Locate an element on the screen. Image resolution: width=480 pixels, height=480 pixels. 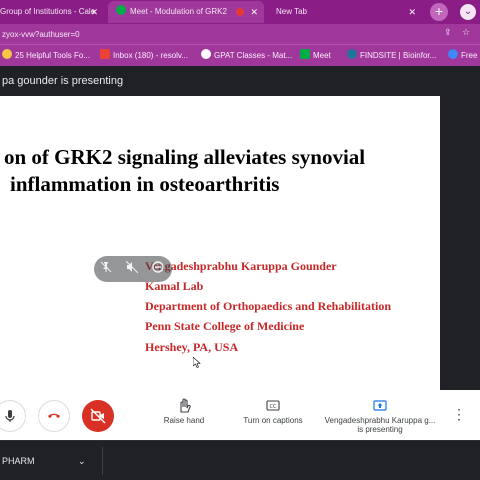
raise-hand-button: Raise hand is located at coordinates (184, 411).